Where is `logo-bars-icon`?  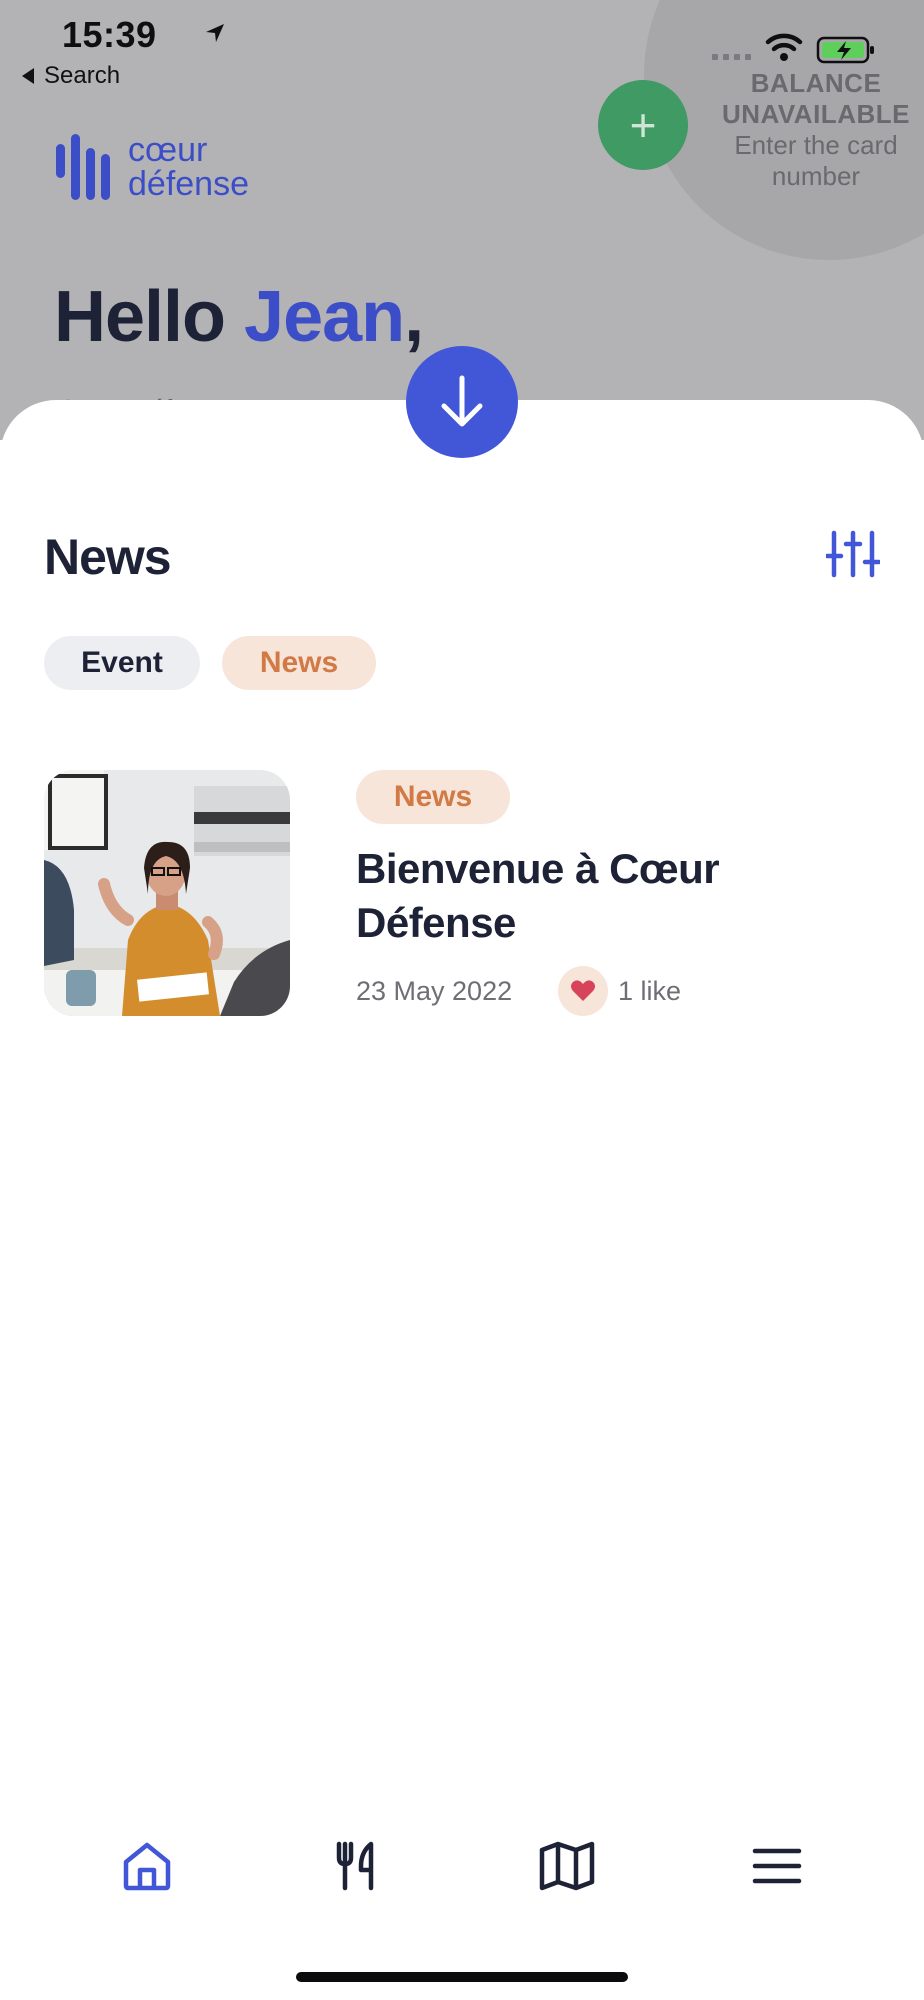
logo-bars-icon is located at coordinates (83, 167).